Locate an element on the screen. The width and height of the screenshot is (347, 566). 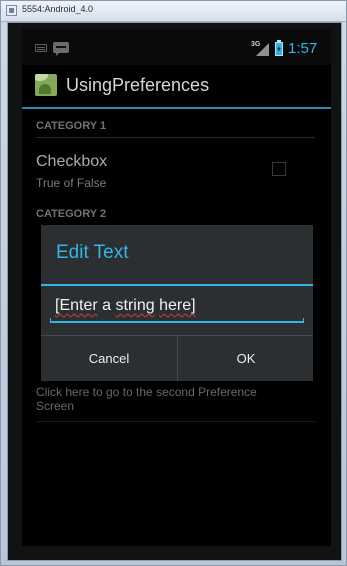
window-app-icon is located at coordinates (11, 10).